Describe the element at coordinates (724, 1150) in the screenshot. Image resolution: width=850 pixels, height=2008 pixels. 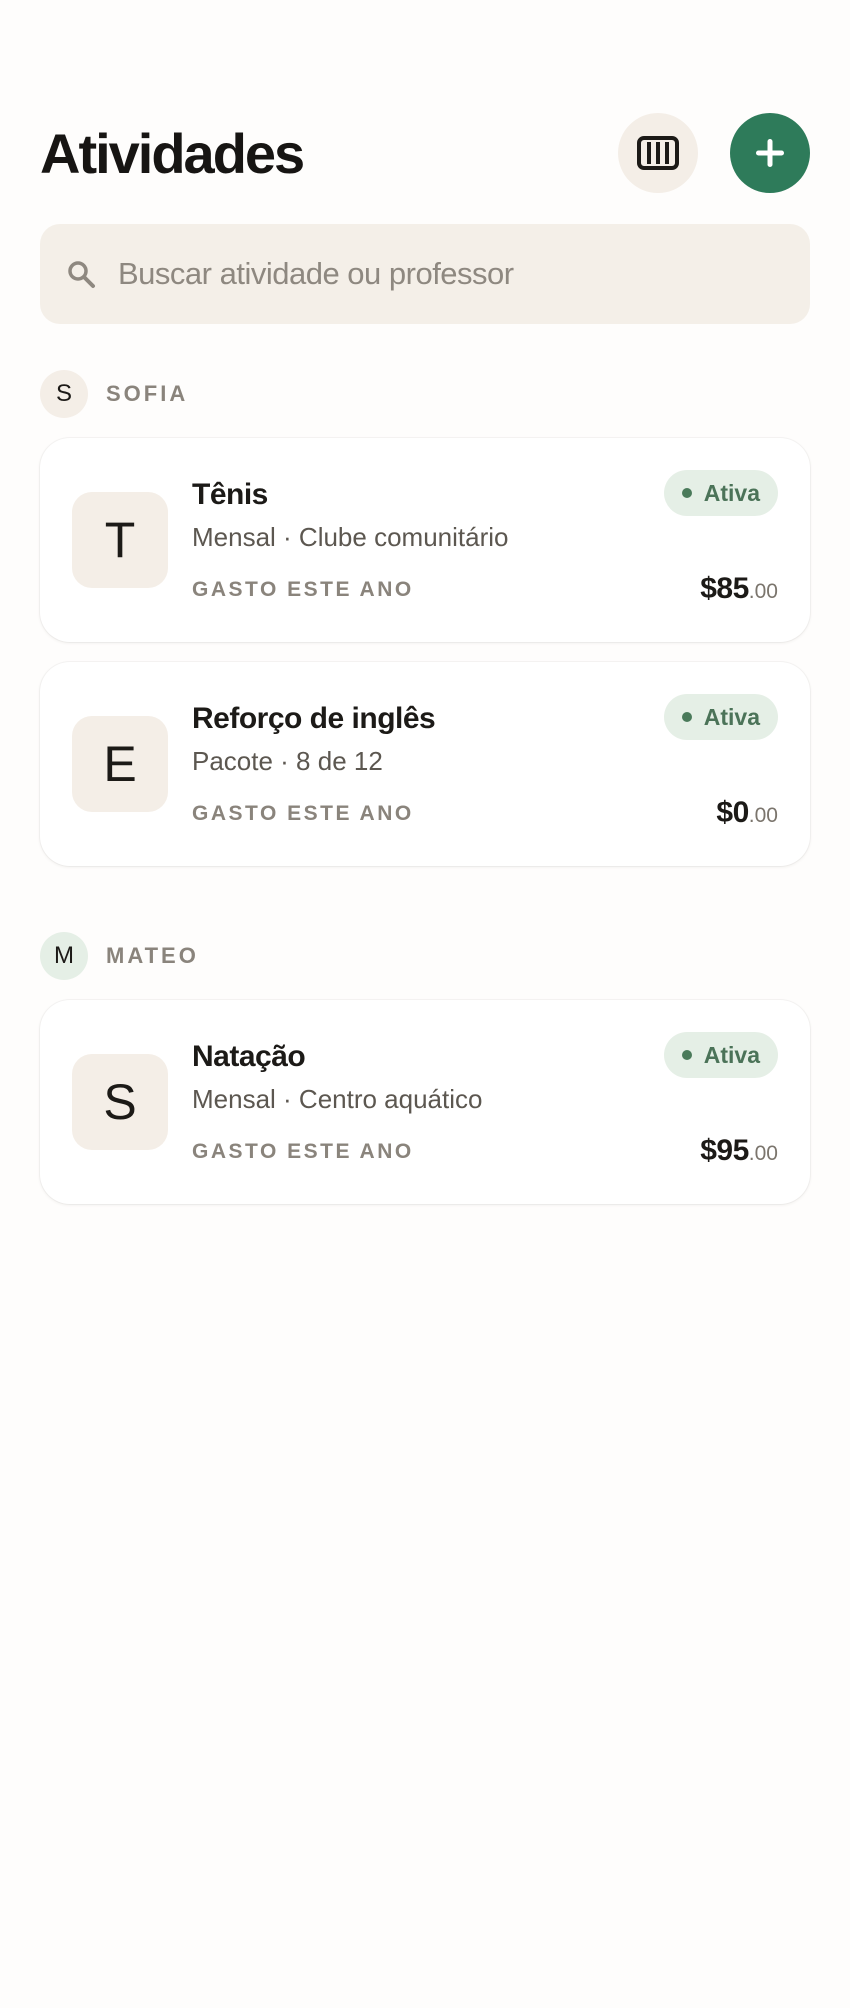
I see `amount-main: $95` at that location.